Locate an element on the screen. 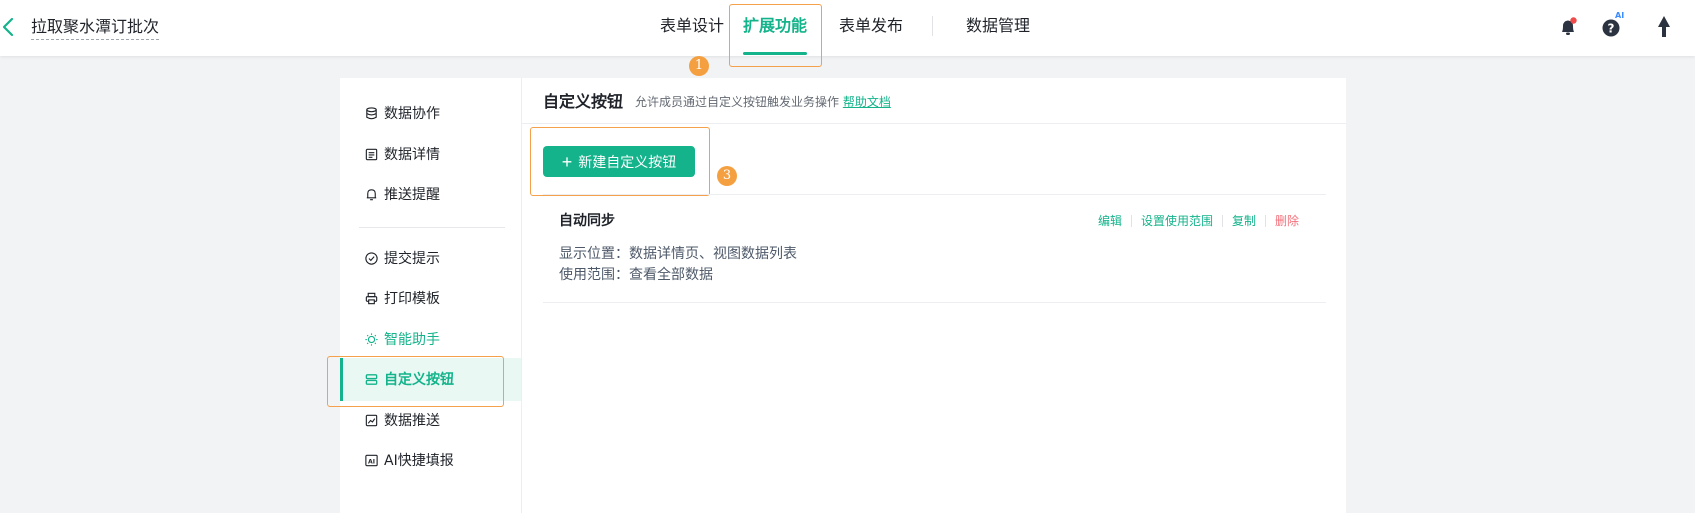  tab-divider is located at coordinates (932, 26).